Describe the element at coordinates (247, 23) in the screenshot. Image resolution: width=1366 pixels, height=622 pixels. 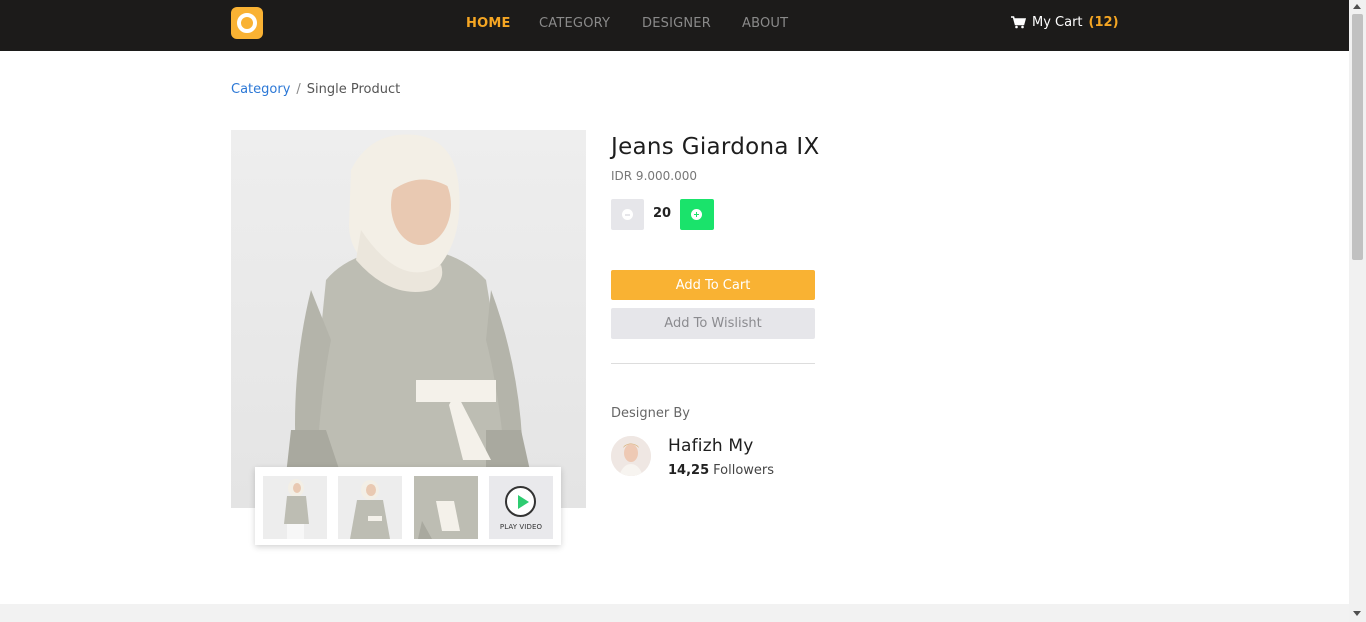
I see `brand-logo` at that location.